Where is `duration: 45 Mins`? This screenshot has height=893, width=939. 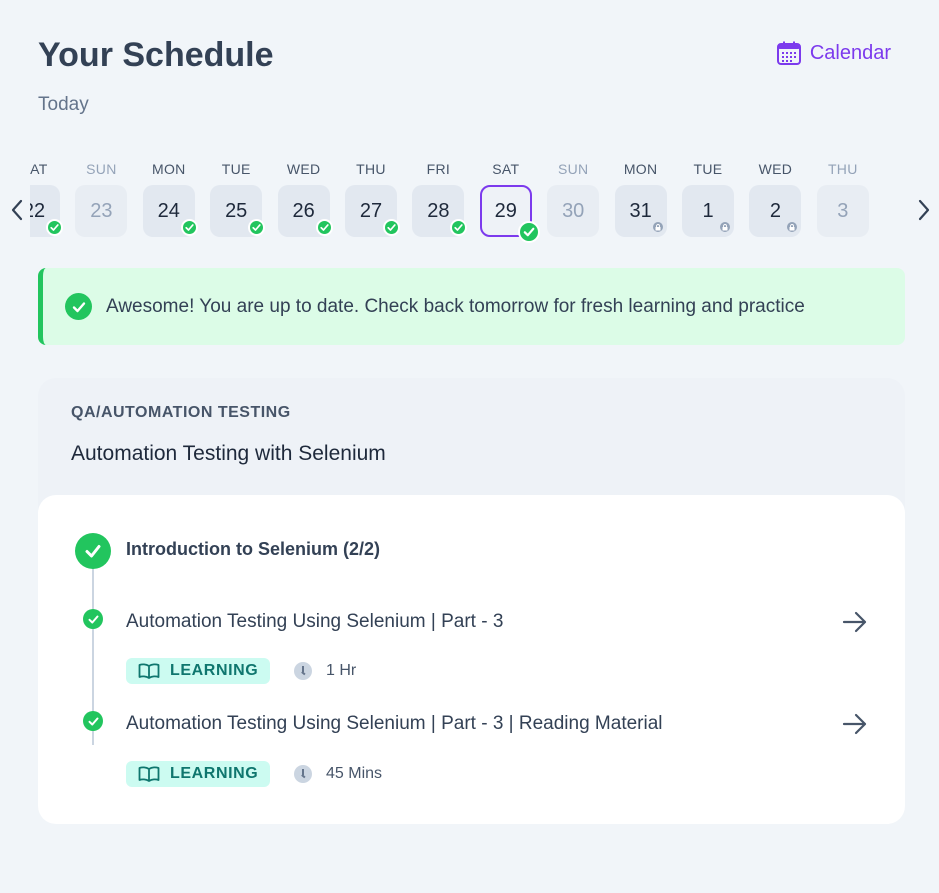 duration: 45 Mins is located at coordinates (338, 774).